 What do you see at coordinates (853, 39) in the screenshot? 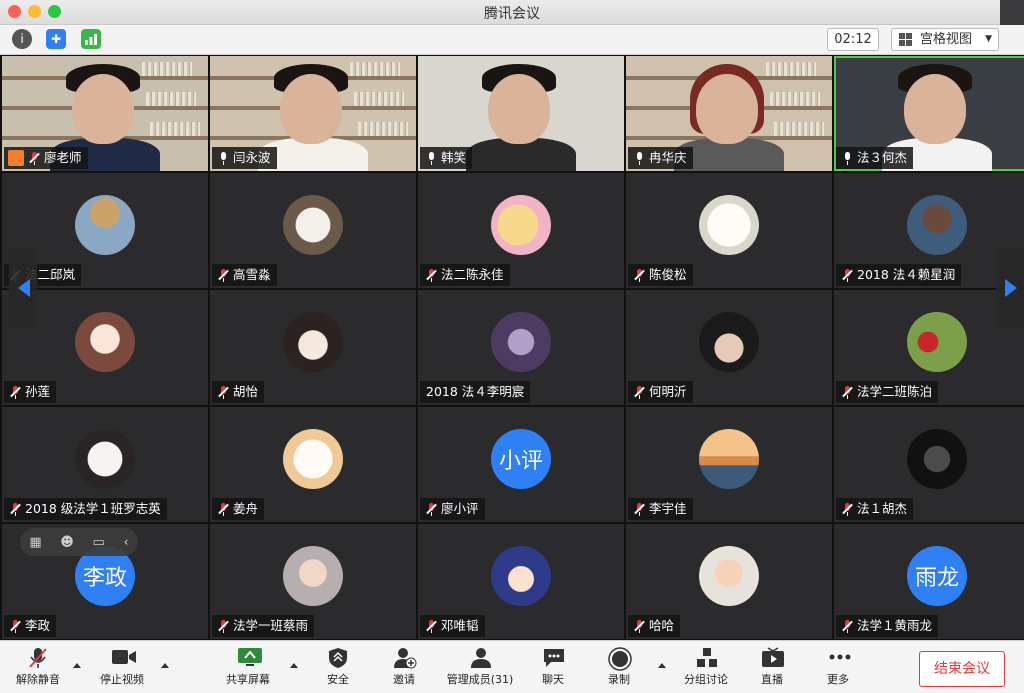
I see `meeting-timer: 02:12` at bounding box center [853, 39].